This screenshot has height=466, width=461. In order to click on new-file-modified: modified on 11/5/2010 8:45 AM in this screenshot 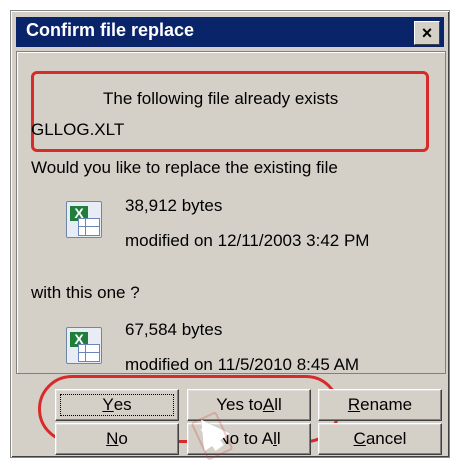, I will do `click(242, 364)`.